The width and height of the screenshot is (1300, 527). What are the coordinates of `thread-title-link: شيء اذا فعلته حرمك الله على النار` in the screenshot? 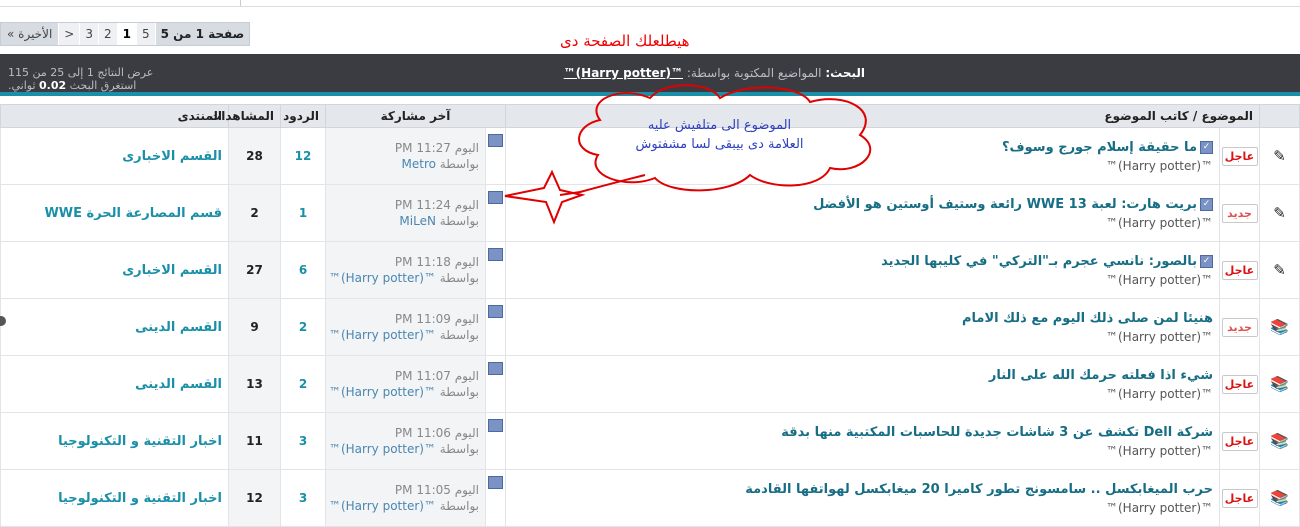 It's located at (1101, 375).